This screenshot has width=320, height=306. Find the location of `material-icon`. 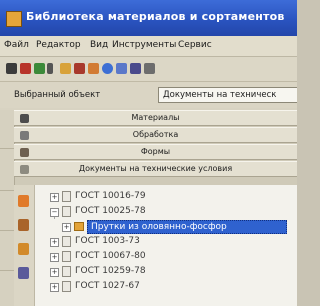

material-icon is located at coordinates (23, 201).